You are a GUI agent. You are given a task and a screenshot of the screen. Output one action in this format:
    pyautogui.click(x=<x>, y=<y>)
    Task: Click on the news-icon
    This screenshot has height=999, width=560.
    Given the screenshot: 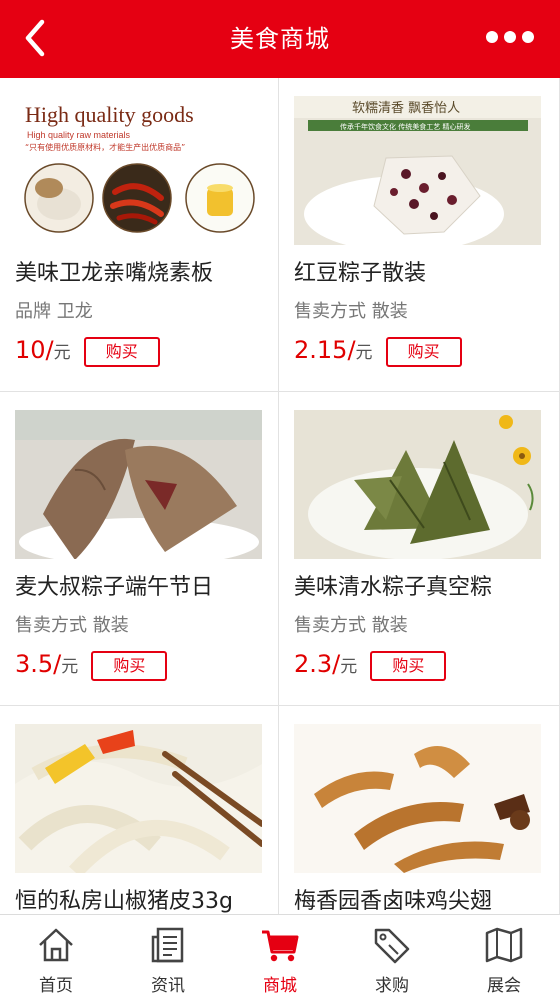 What is the action you would take?
    pyautogui.click(x=167, y=945)
    